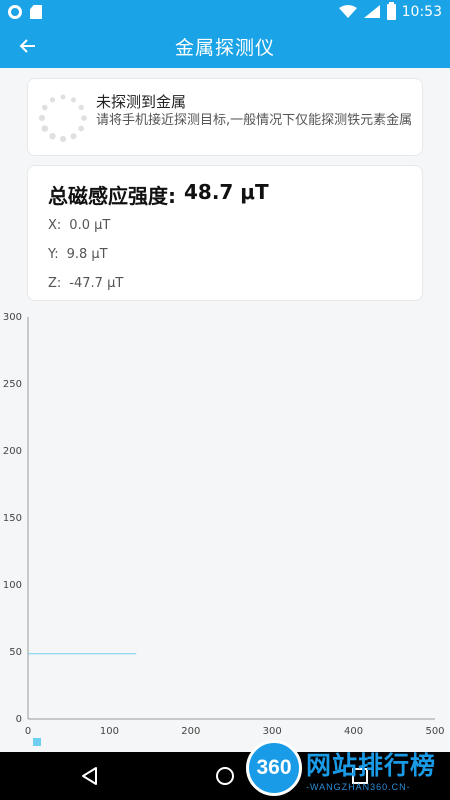  I want to click on z-axis-readout: Z: -47.7 μT, so click(85, 283).